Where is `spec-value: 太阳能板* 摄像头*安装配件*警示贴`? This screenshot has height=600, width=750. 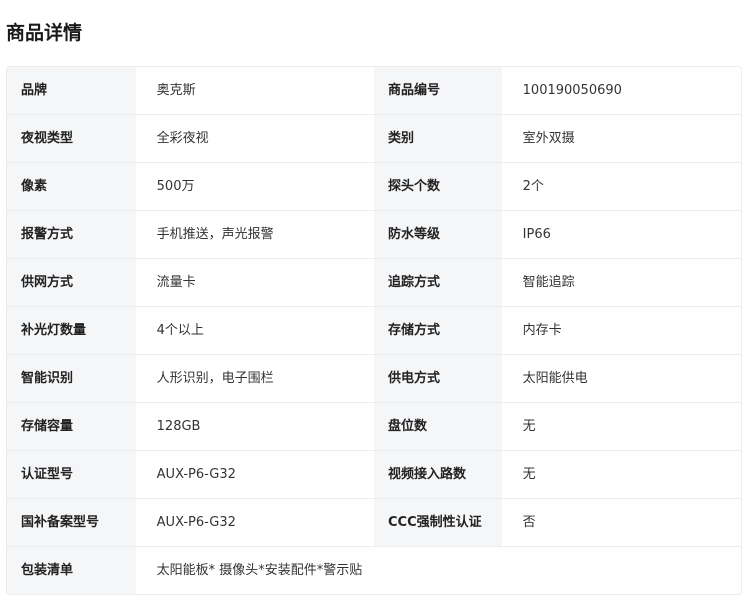
spec-value: 太阳能板* 摄像头*安装配件*警示贴 is located at coordinates (438, 570).